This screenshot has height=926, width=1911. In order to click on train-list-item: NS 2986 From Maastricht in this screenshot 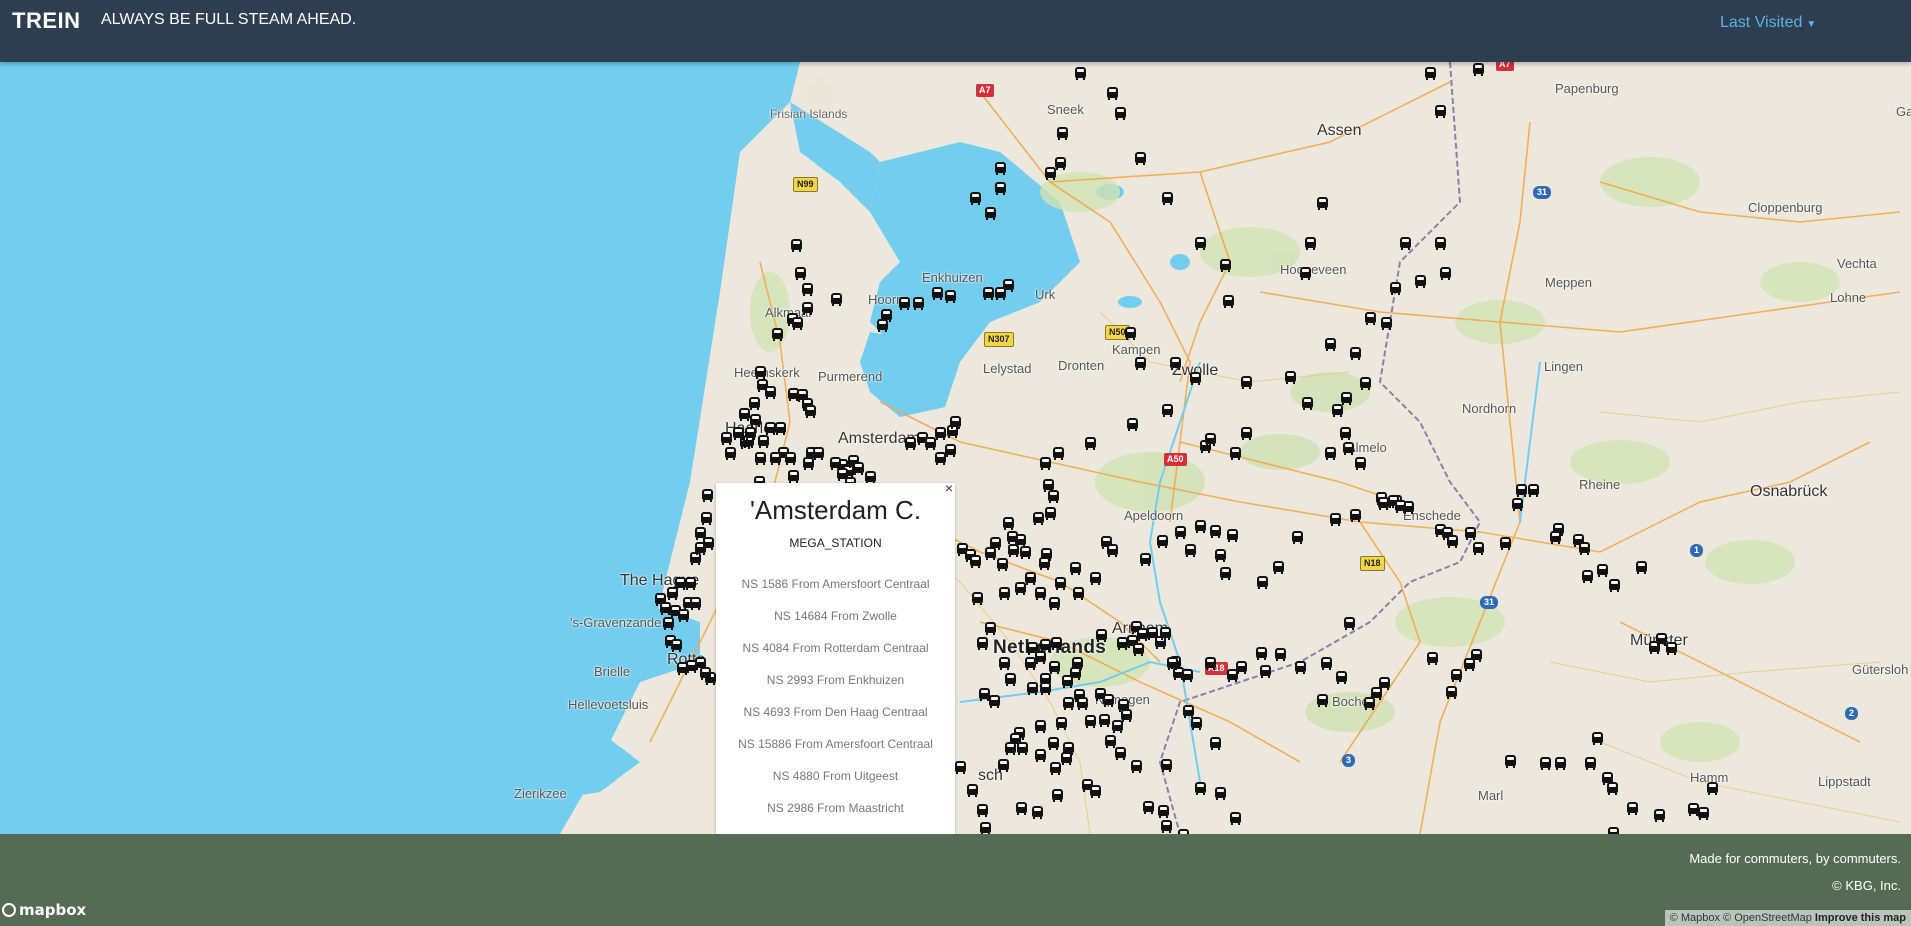, I will do `click(835, 808)`.